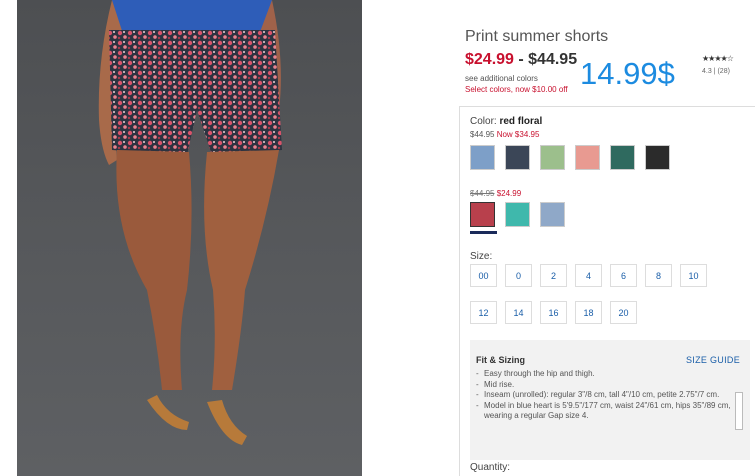 Image resolution: width=755 pixels, height=476 pixels. What do you see at coordinates (713, 360) in the screenshot?
I see `size-guide-link: SIZE GUIDE` at bounding box center [713, 360].